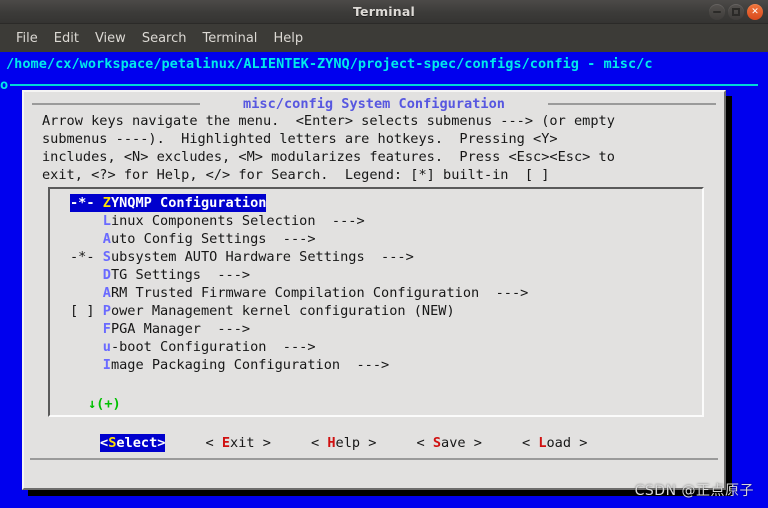 Image resolution: width=768 pixels, height=508 pixels. I want to click on window-controls: ✕, so click(736, 12).